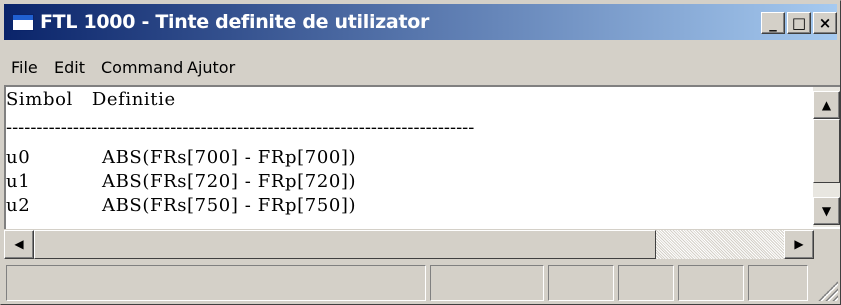 Image resolution: width=841 pixels, height=305 pixels. I want to click on close-button: ×, so click(825, 23).